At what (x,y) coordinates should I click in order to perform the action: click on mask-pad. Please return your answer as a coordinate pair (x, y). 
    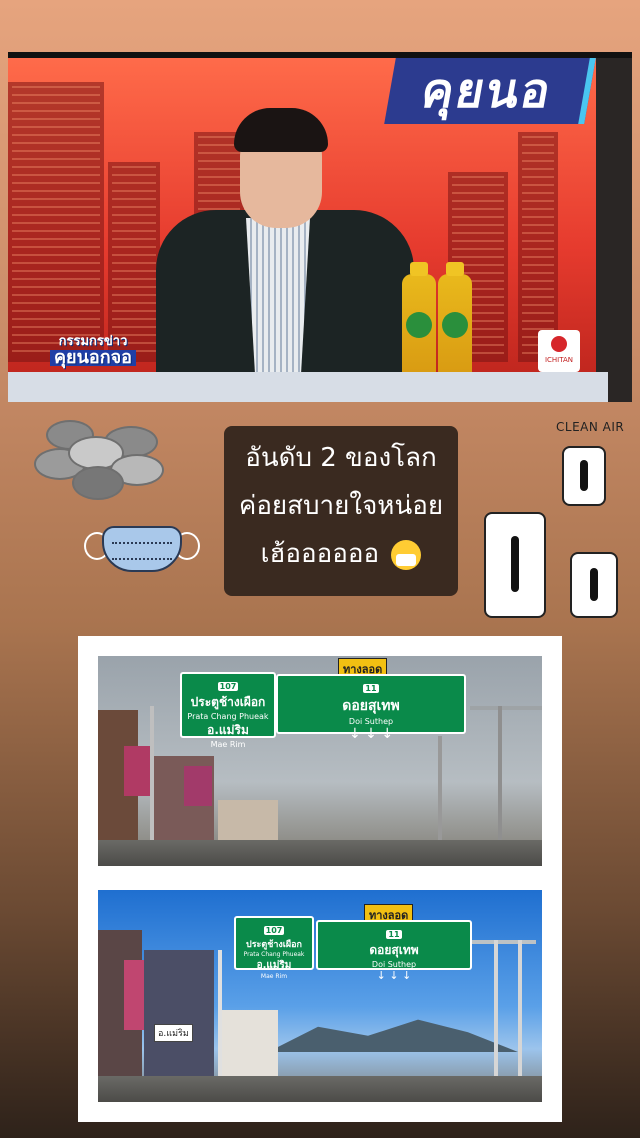
    Looking at the image, I should click on (142, 549).